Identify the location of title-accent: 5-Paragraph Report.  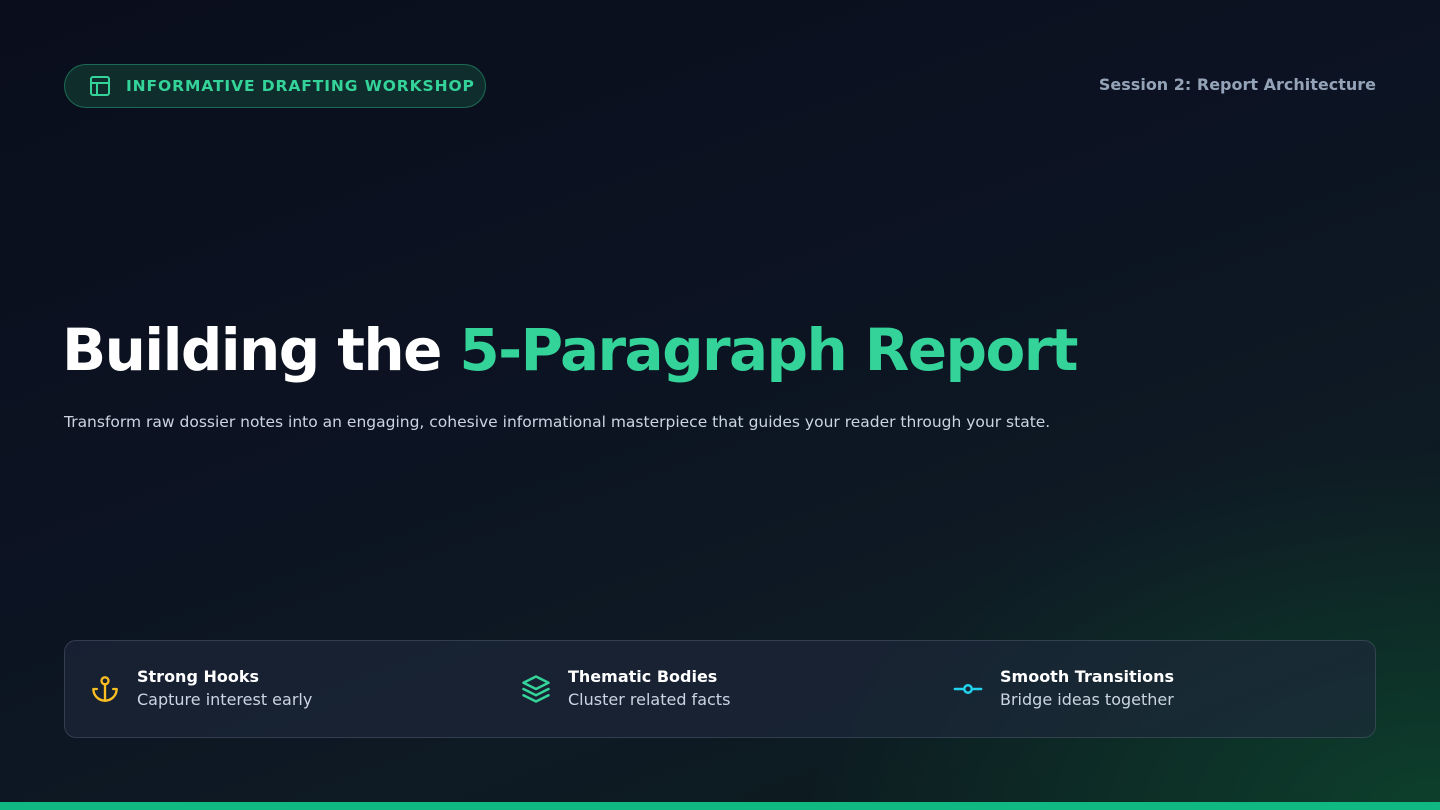
(768, 350).